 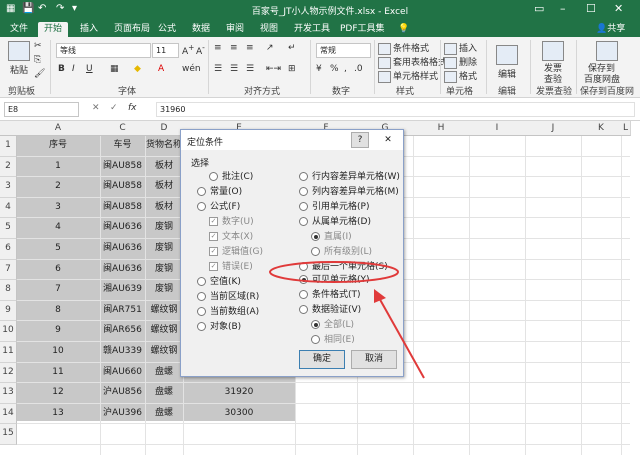 I want to click on left-option: 当前数组(A), so click(x=228, y=310).